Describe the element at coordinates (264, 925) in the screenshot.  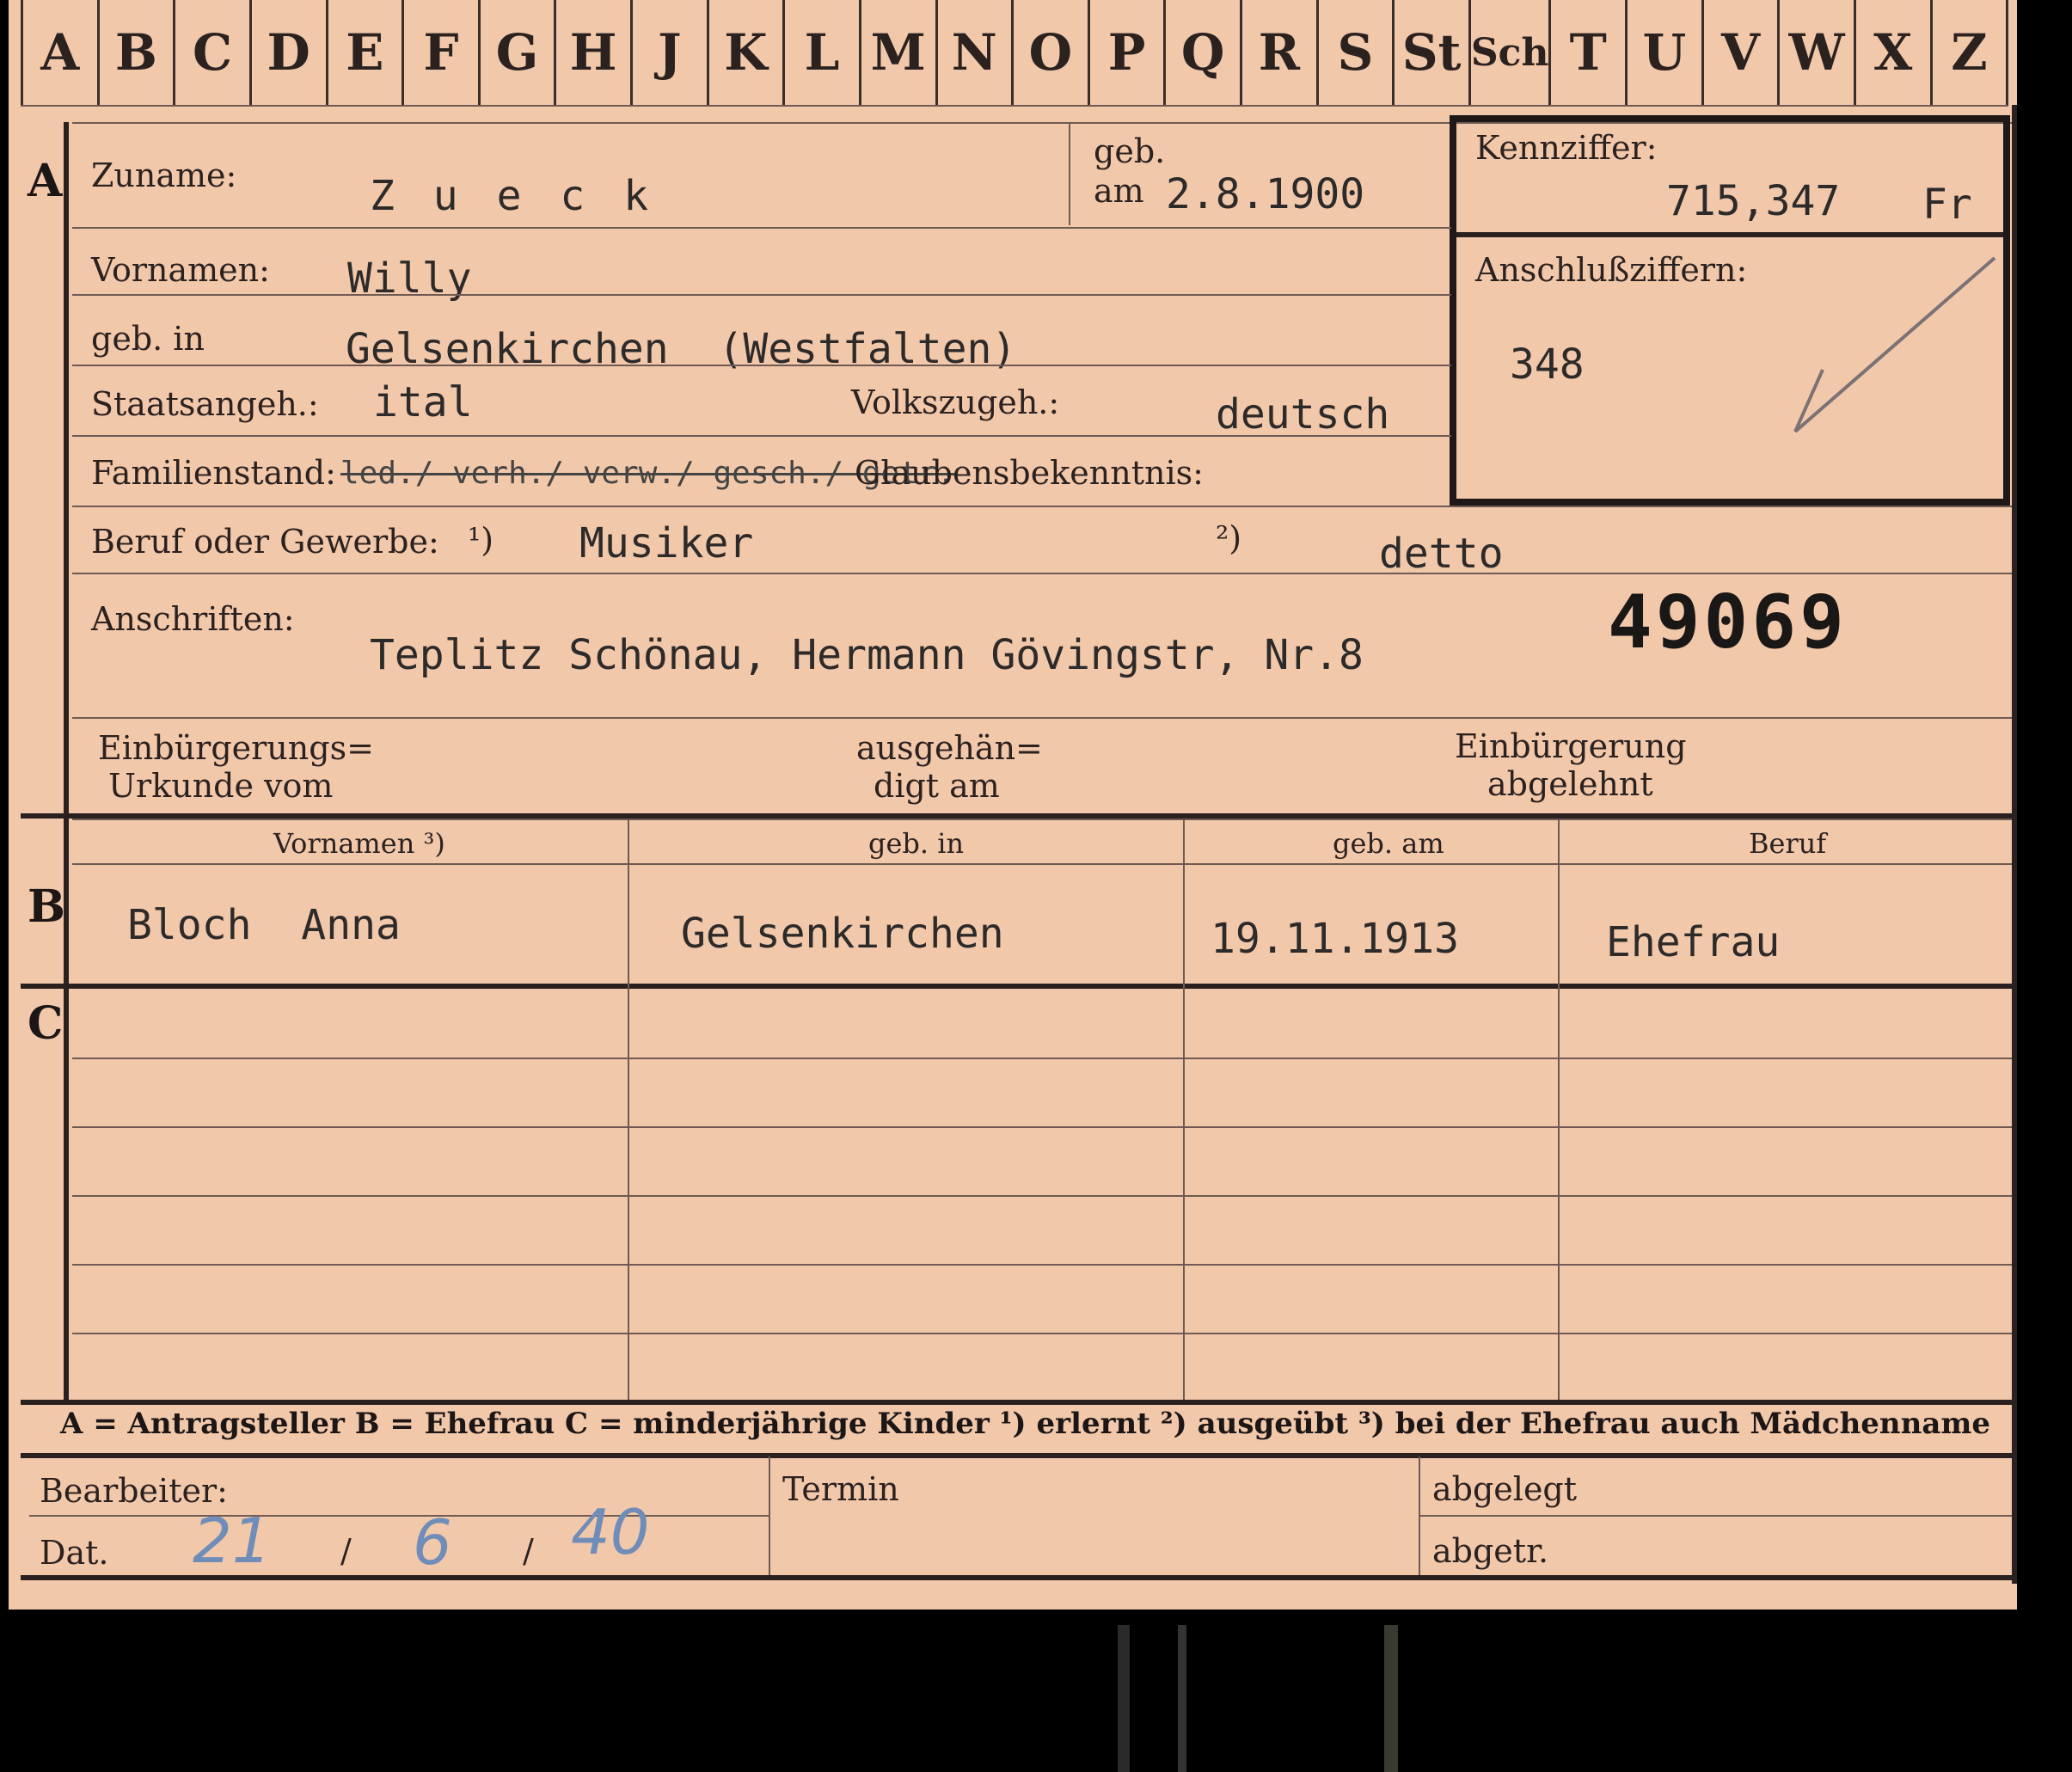
I see `spouse-vornamen-value: Bloch Anna` at that location.